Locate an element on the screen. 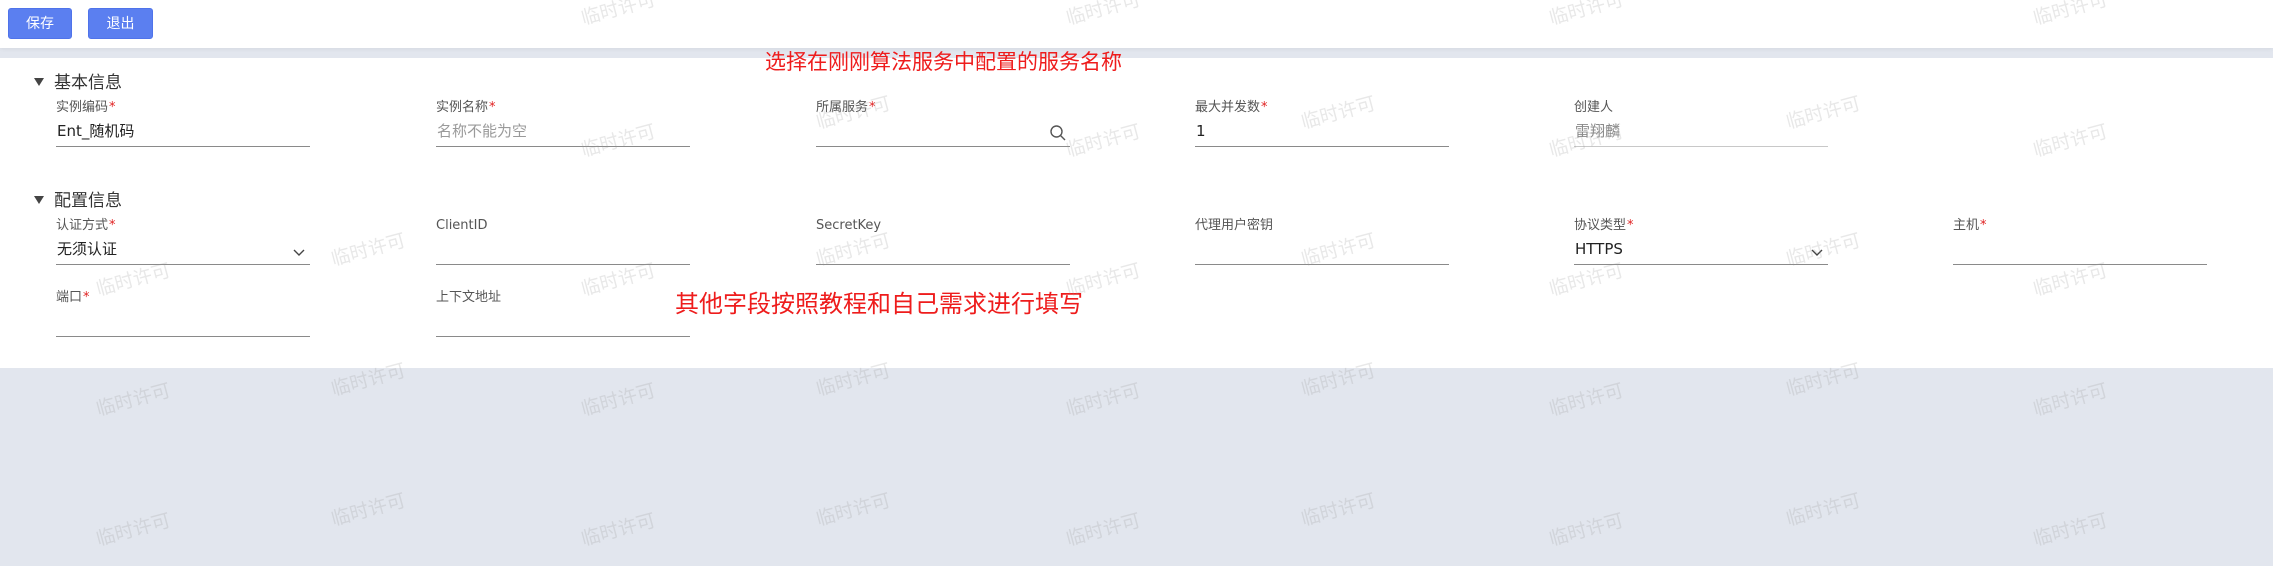 The height and width of the screenshot is (566, 2273). exit-button: 退出 is located at coordinates (120, 23).